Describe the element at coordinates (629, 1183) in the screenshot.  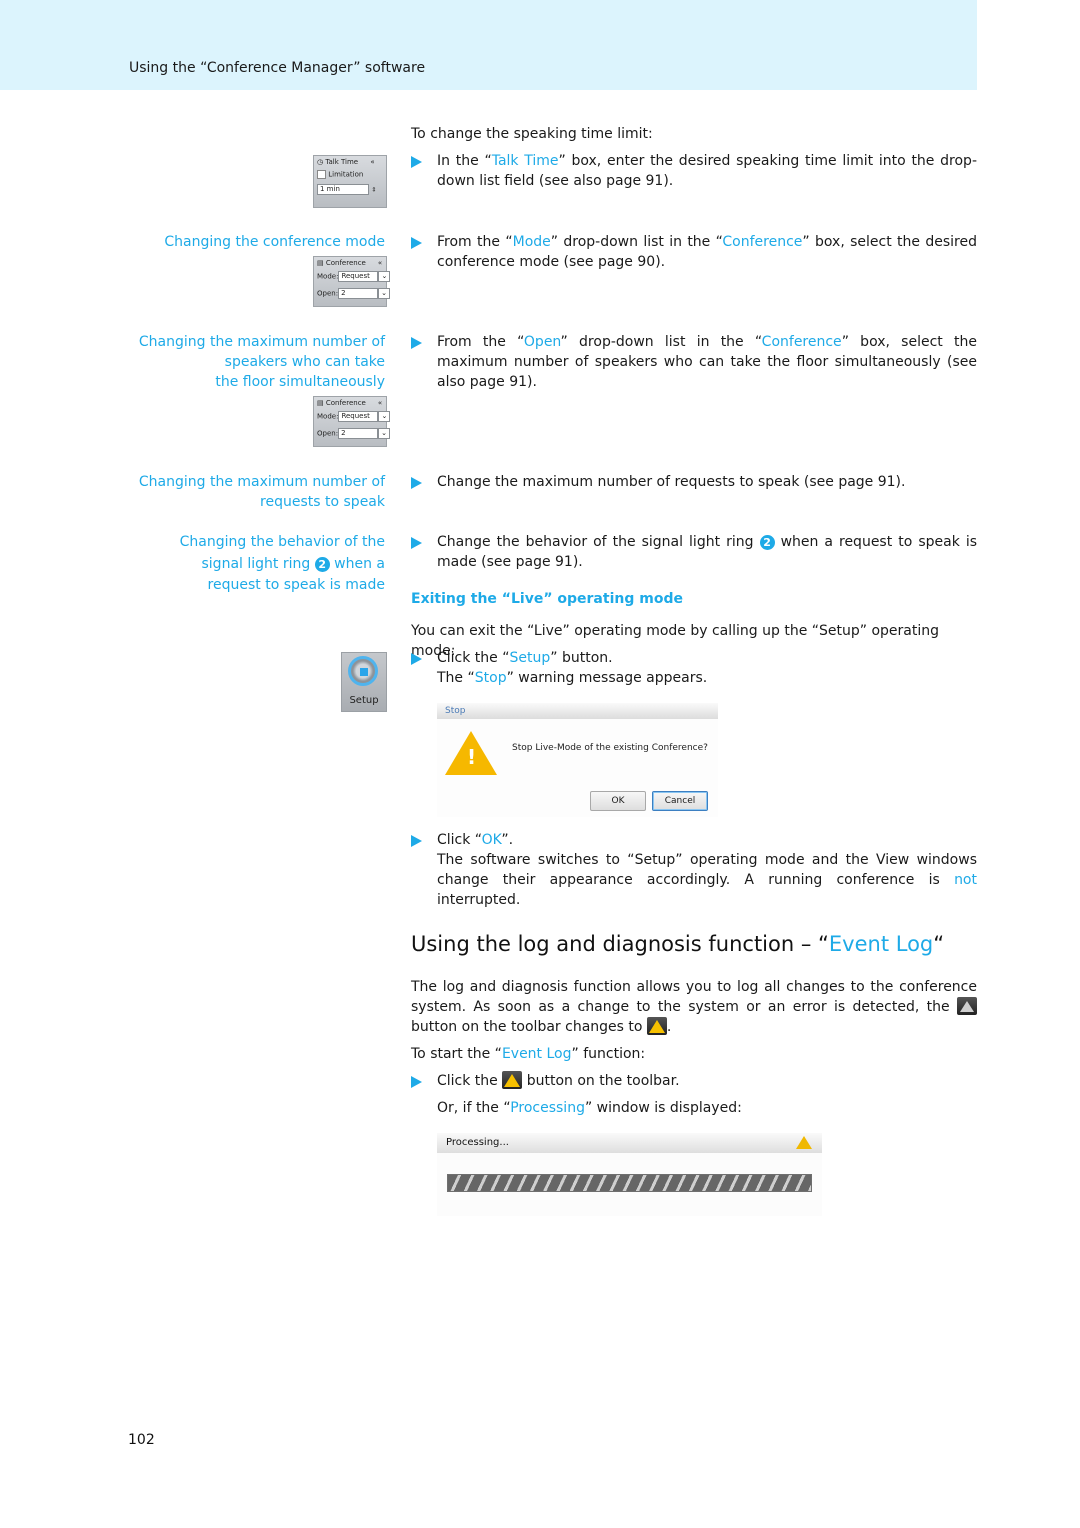
I see `progress-bar` at that location.